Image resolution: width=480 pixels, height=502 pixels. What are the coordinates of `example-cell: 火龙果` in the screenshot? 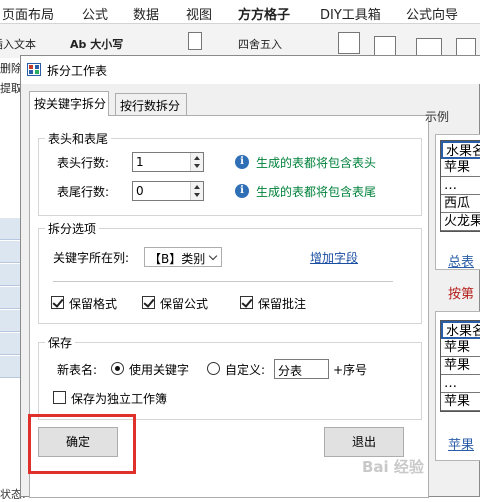 It's located at (460, 222).